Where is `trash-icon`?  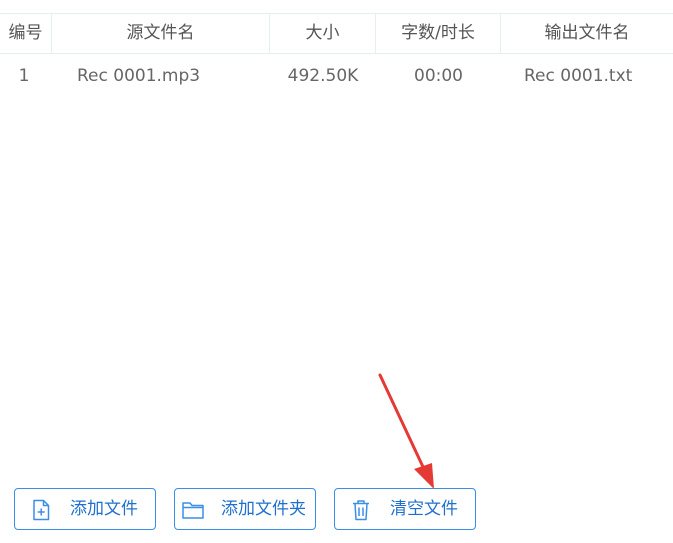
trash-icon is located at coordinates (361, 510).